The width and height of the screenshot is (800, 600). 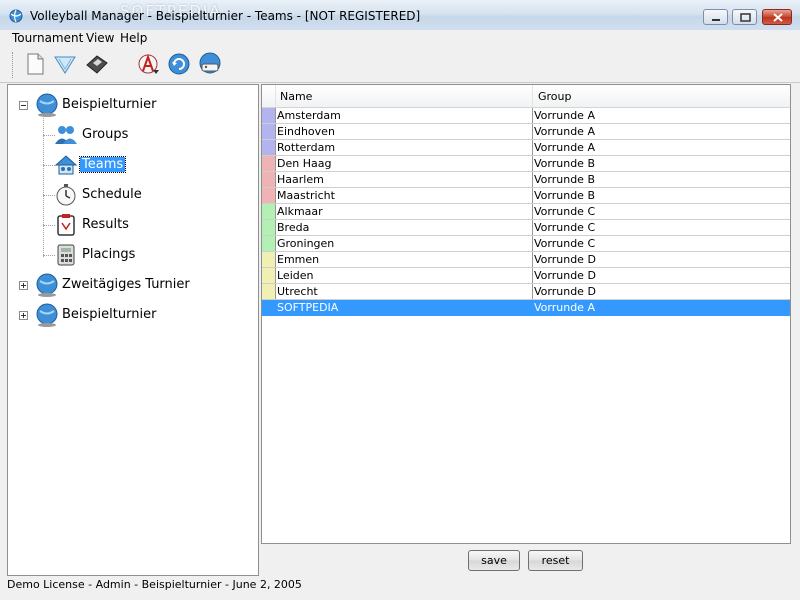 What do you see at coordinates (210, 64) in the screenshot?
I see `info-icon` at bounding box center [210, 64].